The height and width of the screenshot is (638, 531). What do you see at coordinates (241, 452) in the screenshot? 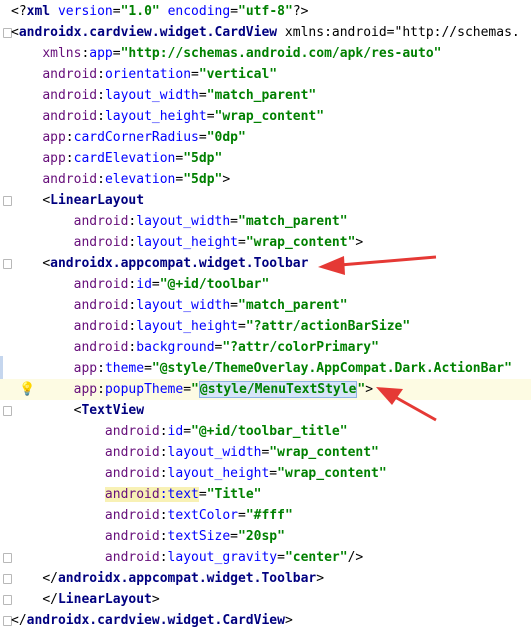
I see `code-text: android:layout_width="wrap_content"` at bounding box center [241, 452].